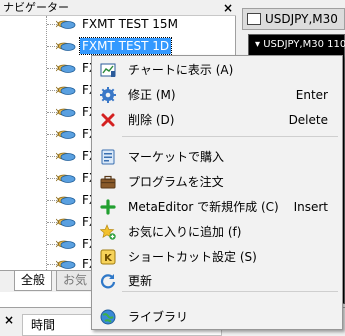 This screenshot has height=336, width=345. What do you see at coordinates (217, 281) in the screenshot?
I see `menu-item: 更新` at bounding box center [217, 281].